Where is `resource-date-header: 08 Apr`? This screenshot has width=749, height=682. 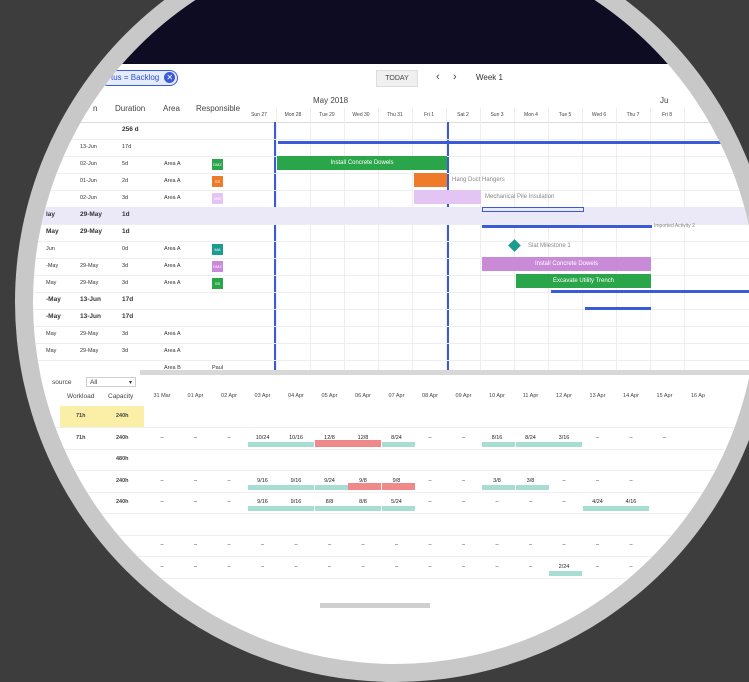 resource-date-header: 08 Apr is located at coordinates (430, 396).